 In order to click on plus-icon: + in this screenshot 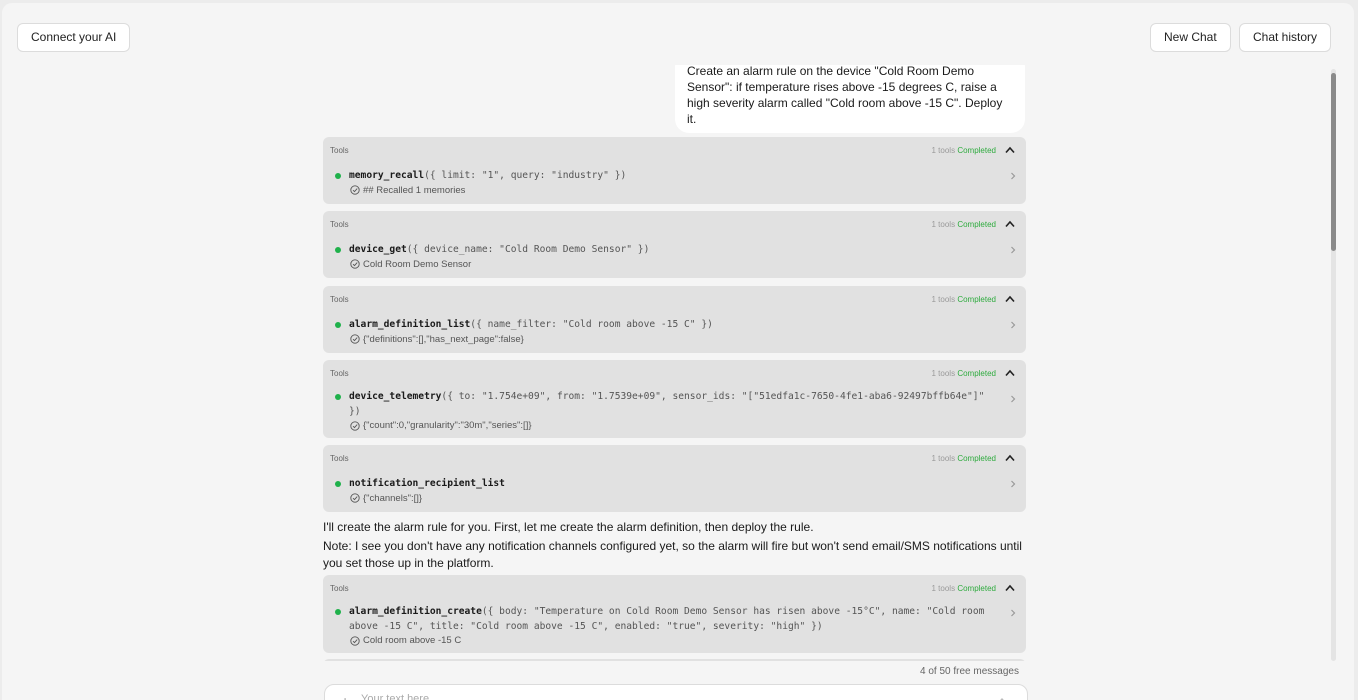, I will do `click(345, 696)`.